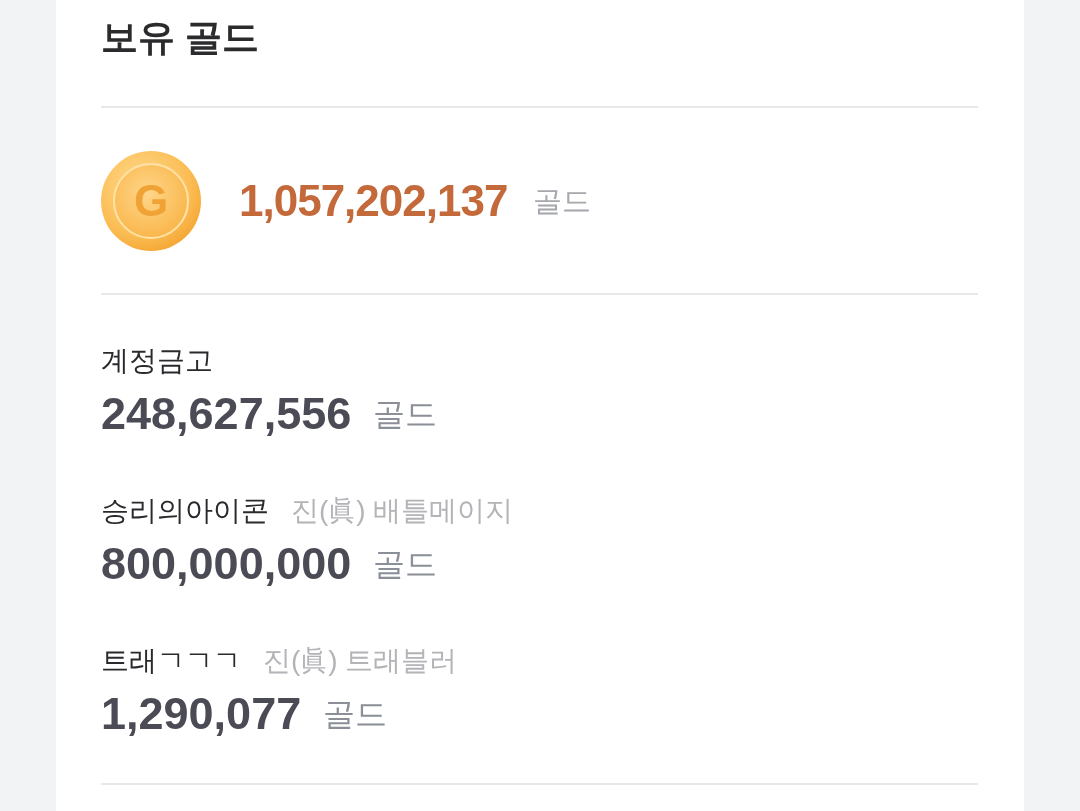 Image resolution: width=1080 pixels, height=811 pixels. I want to click on currency-amount: 800,000,000, so click(226, 564).